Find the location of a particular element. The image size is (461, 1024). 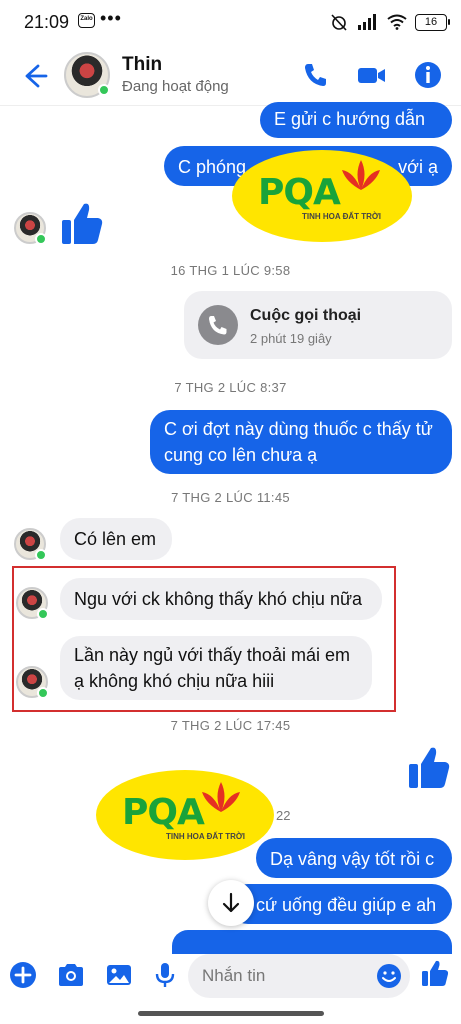

message-incoming: Có lên em is located at coordinates (116, 539).